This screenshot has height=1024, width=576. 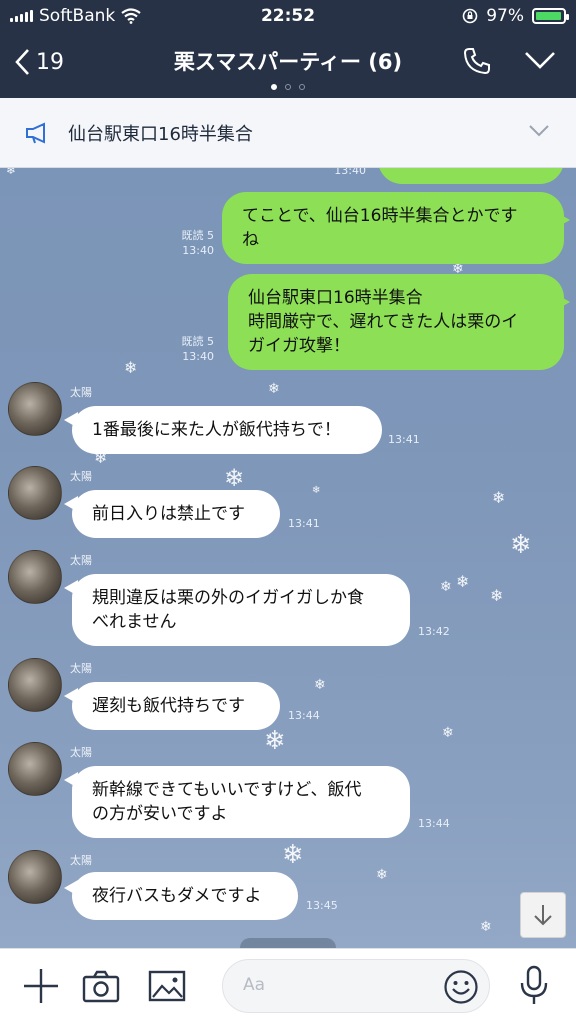 I want to click on plus-icon, so click(x=41, y=986).